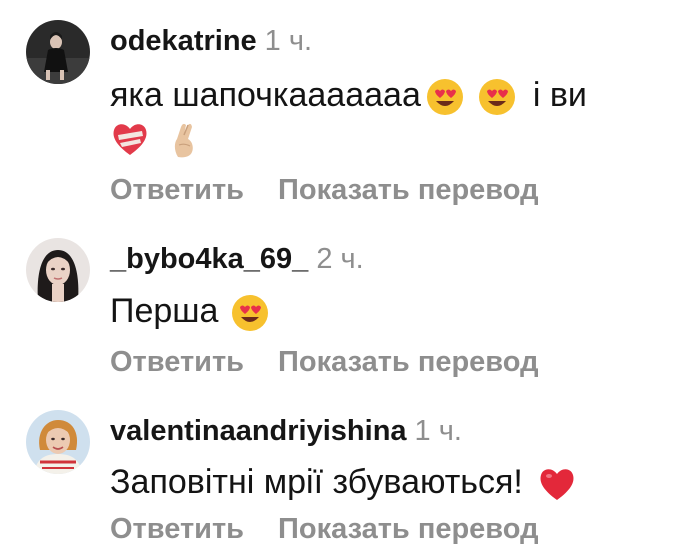 The width and height of the screenshot is (700, 546). What do you see at coordinates (157, 137) in the screenshot?
I see `comment-text-line` at bounding box center [157, 137].